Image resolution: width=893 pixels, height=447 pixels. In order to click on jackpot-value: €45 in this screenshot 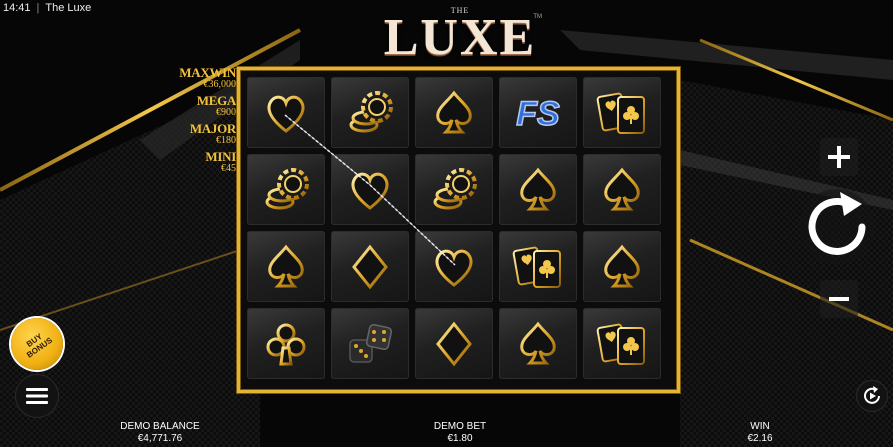, I will do `click(228, 168)`.